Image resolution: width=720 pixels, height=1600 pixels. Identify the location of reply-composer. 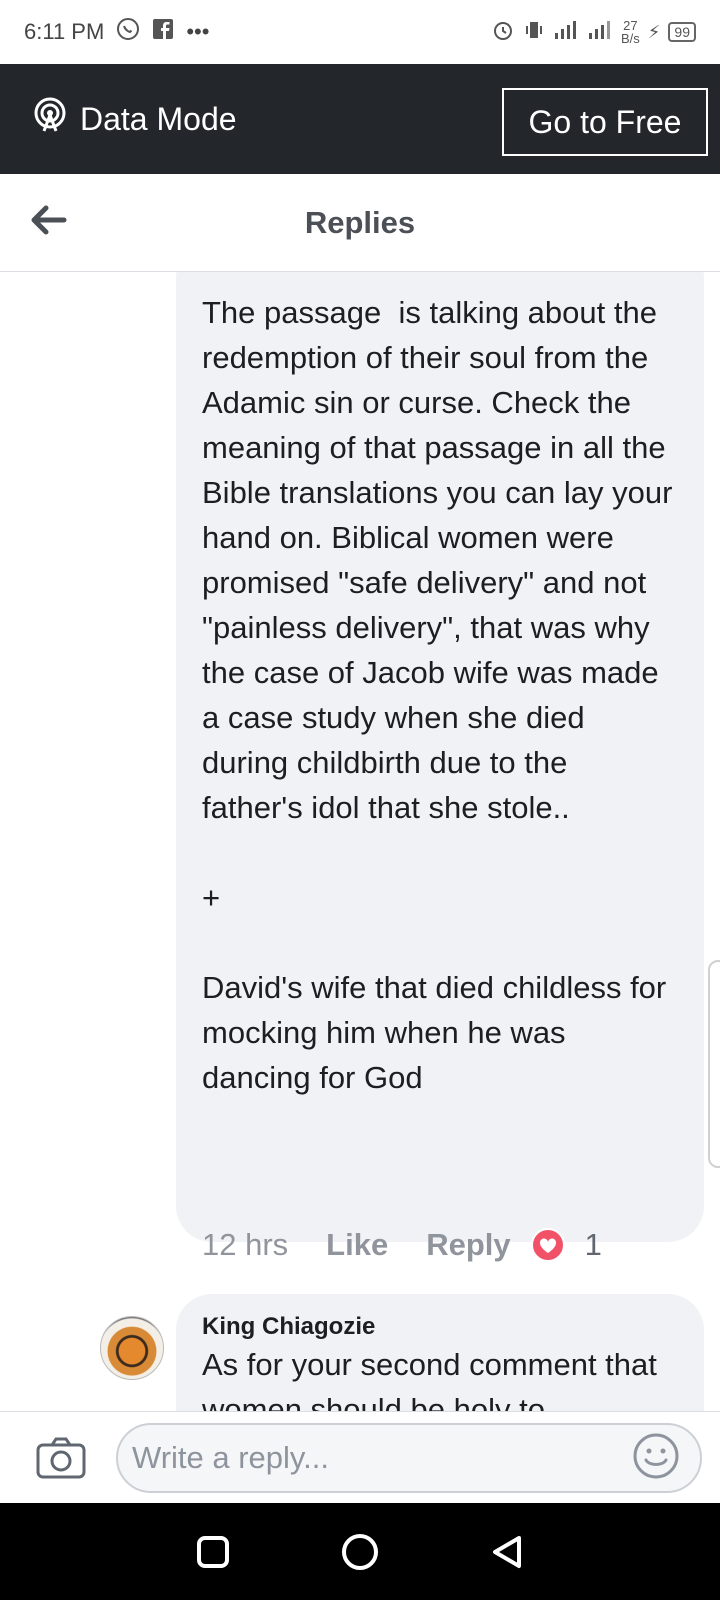
(360, 1457).